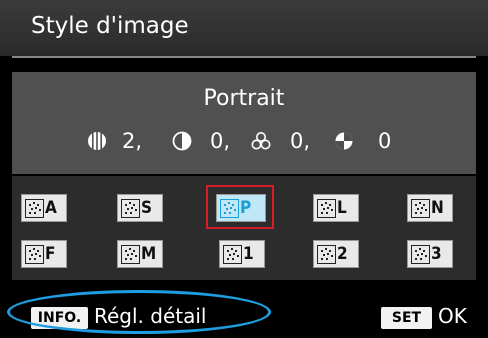 This screenshot has width=488, height=338. Describe the element at coordinates (244, 141) in the screenshot. I see `style-parameters: 2, 0, 0, 0` at that location.